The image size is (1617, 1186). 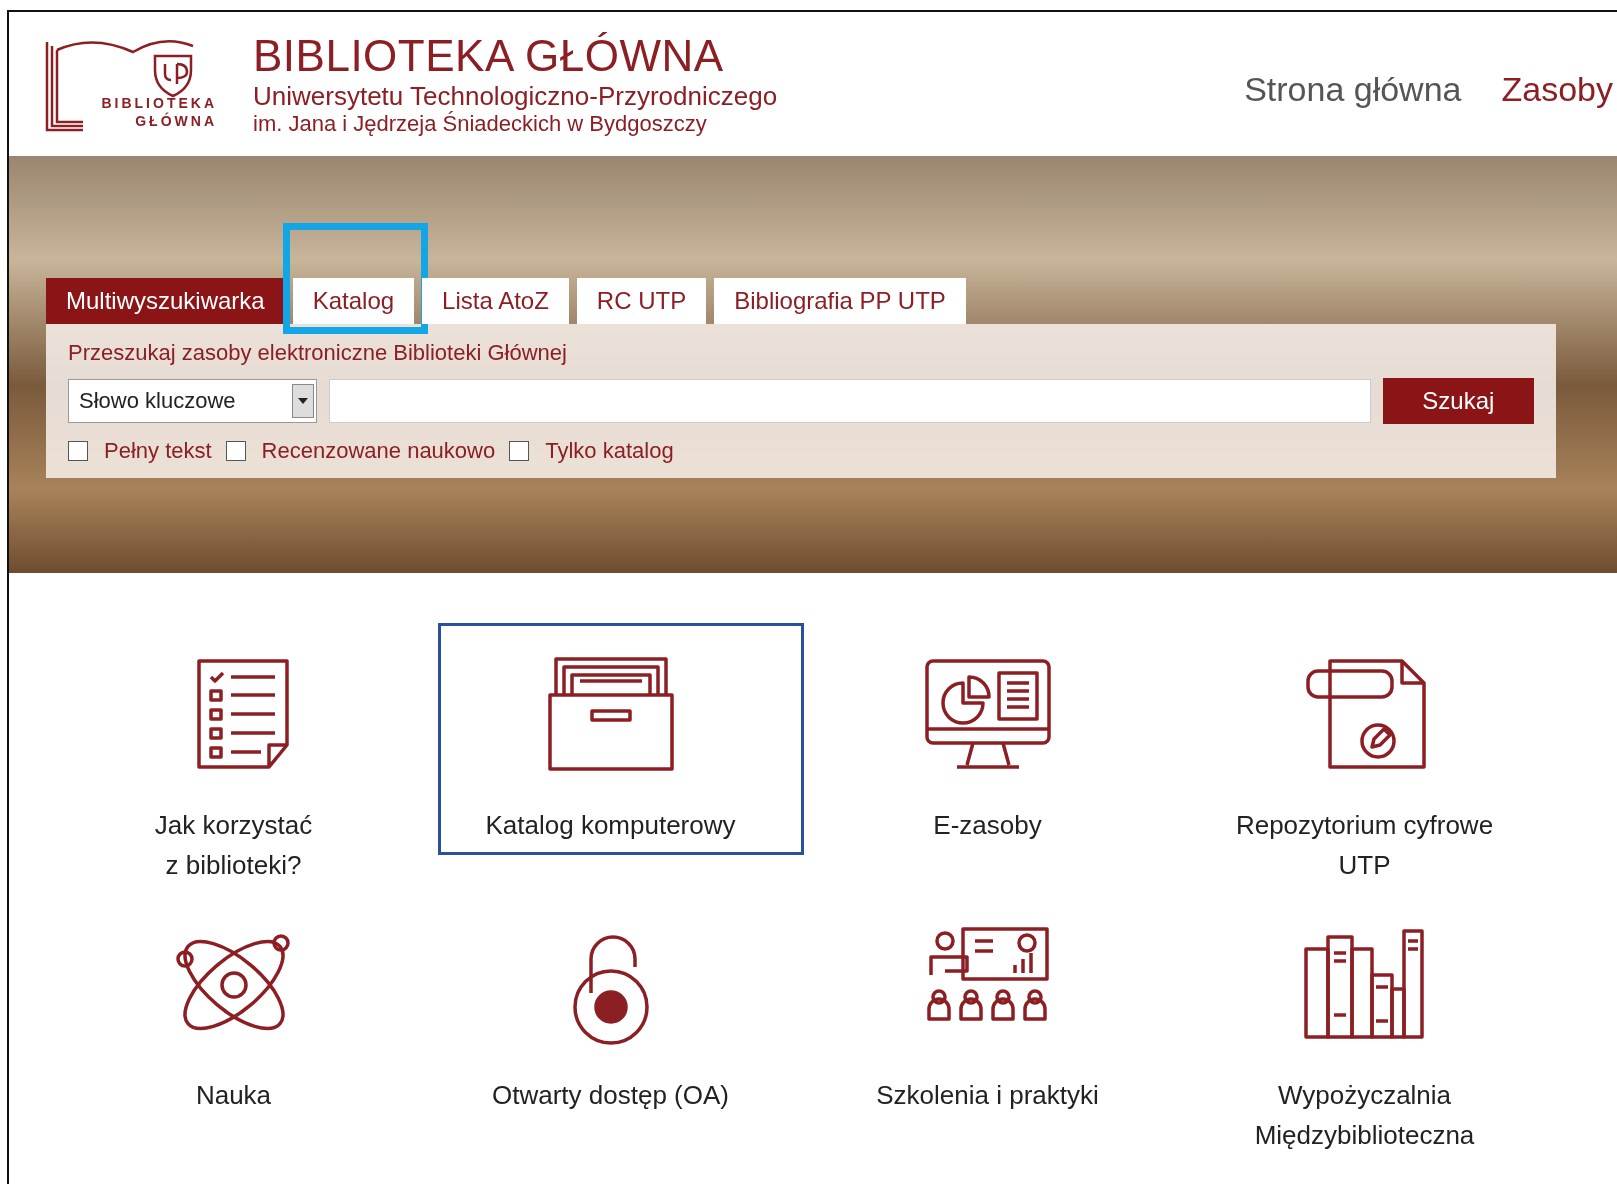 What do you see at coordinates (489, 56) in the screenshot?
I see `site-title: BIBLIOTEKA GŁÓWNA` at bounding box center [489, 56].